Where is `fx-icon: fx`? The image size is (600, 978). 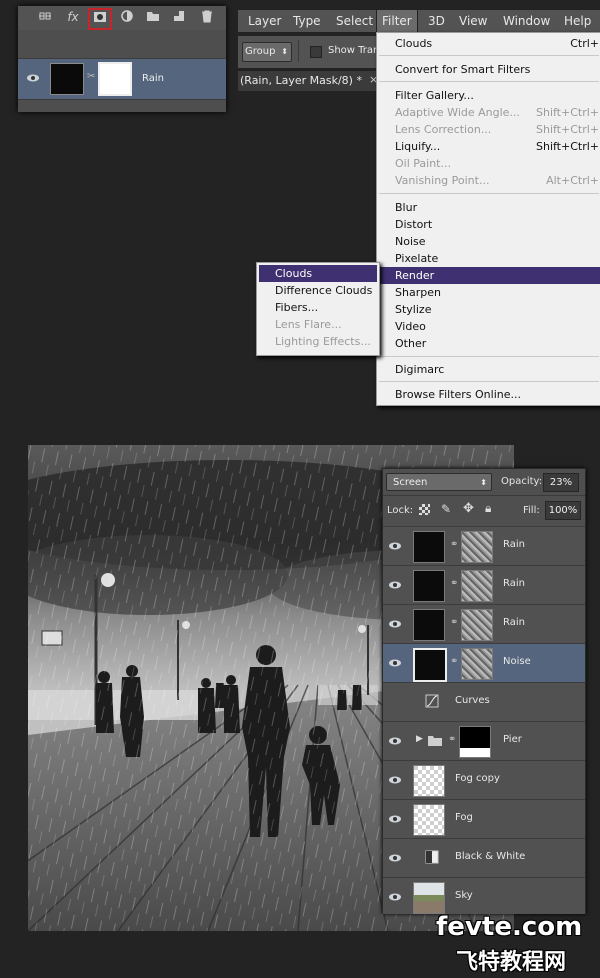 fx-icon: fx is located at coordinates (73, 17).